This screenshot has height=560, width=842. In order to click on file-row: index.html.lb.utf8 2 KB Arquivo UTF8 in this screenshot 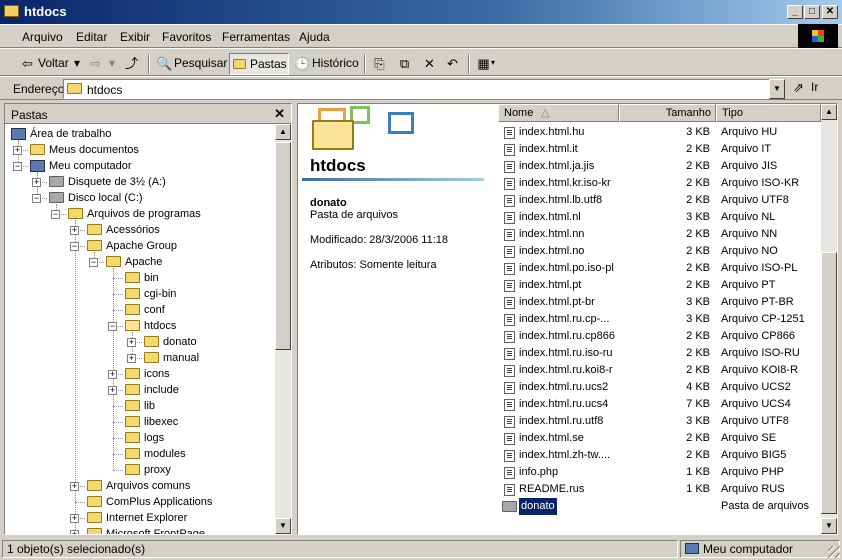, I will do `click(659, 200)`.